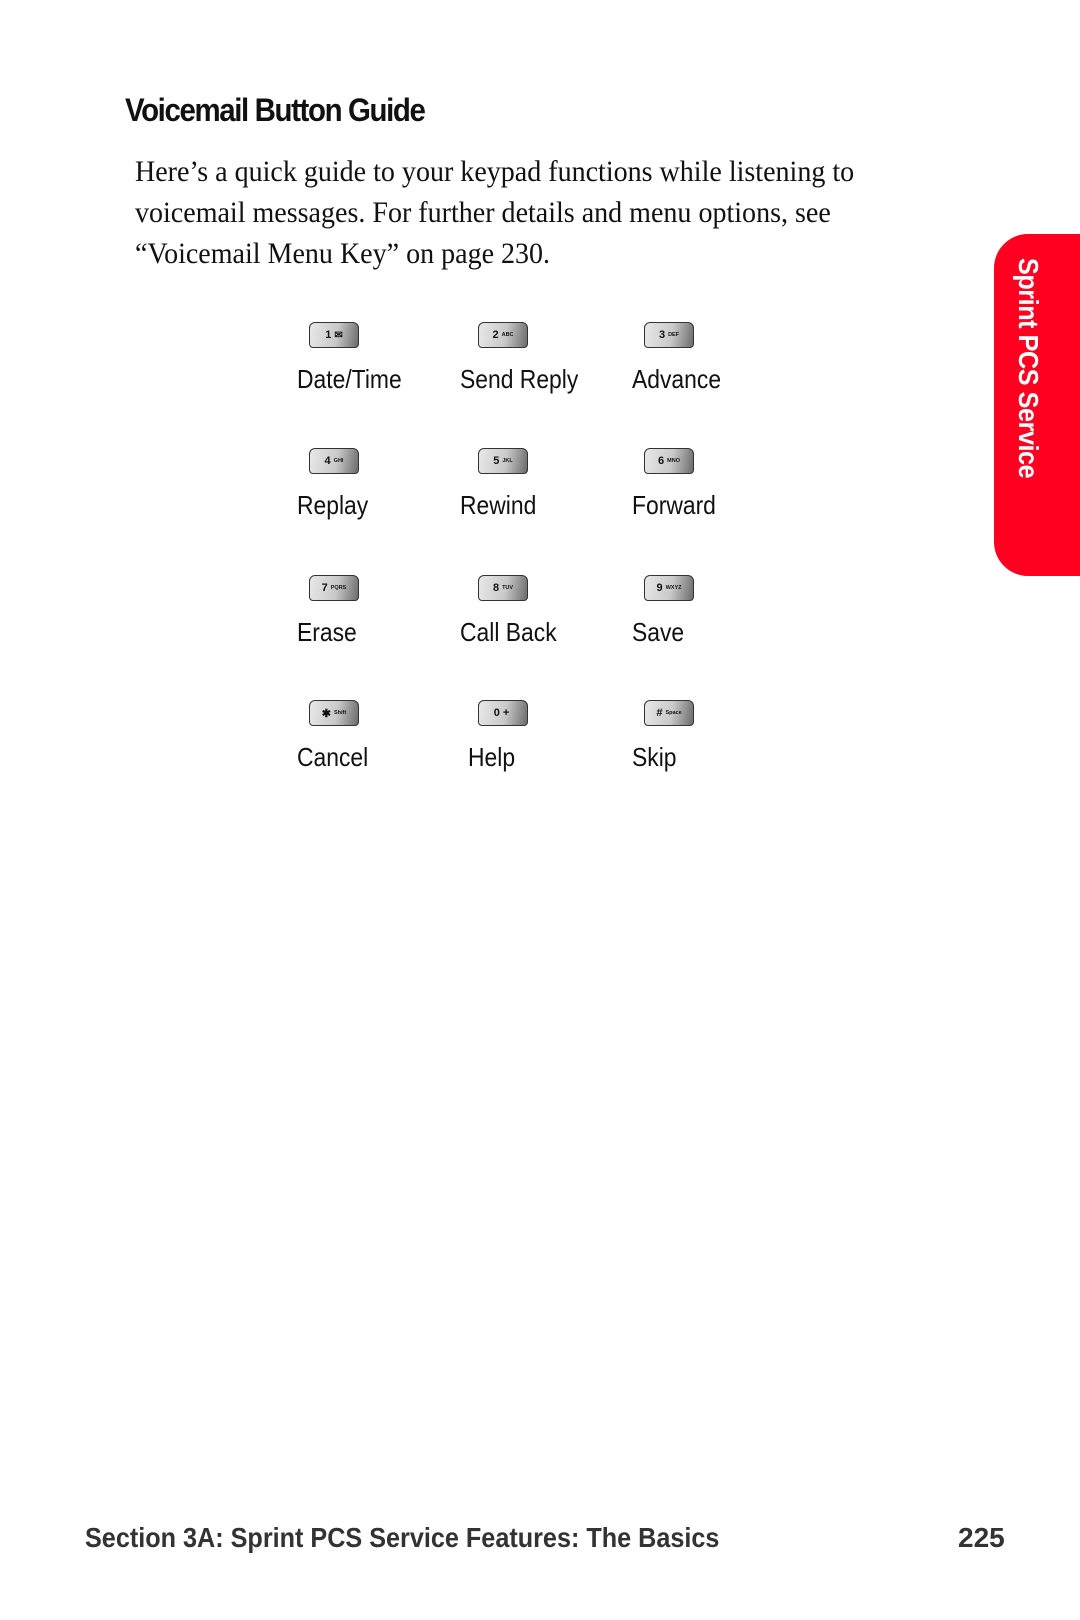 Image resolution: width=1080 pixels, height=1620 pixels. I want to click on key-function-label: Send Reply, so click(519, 379).